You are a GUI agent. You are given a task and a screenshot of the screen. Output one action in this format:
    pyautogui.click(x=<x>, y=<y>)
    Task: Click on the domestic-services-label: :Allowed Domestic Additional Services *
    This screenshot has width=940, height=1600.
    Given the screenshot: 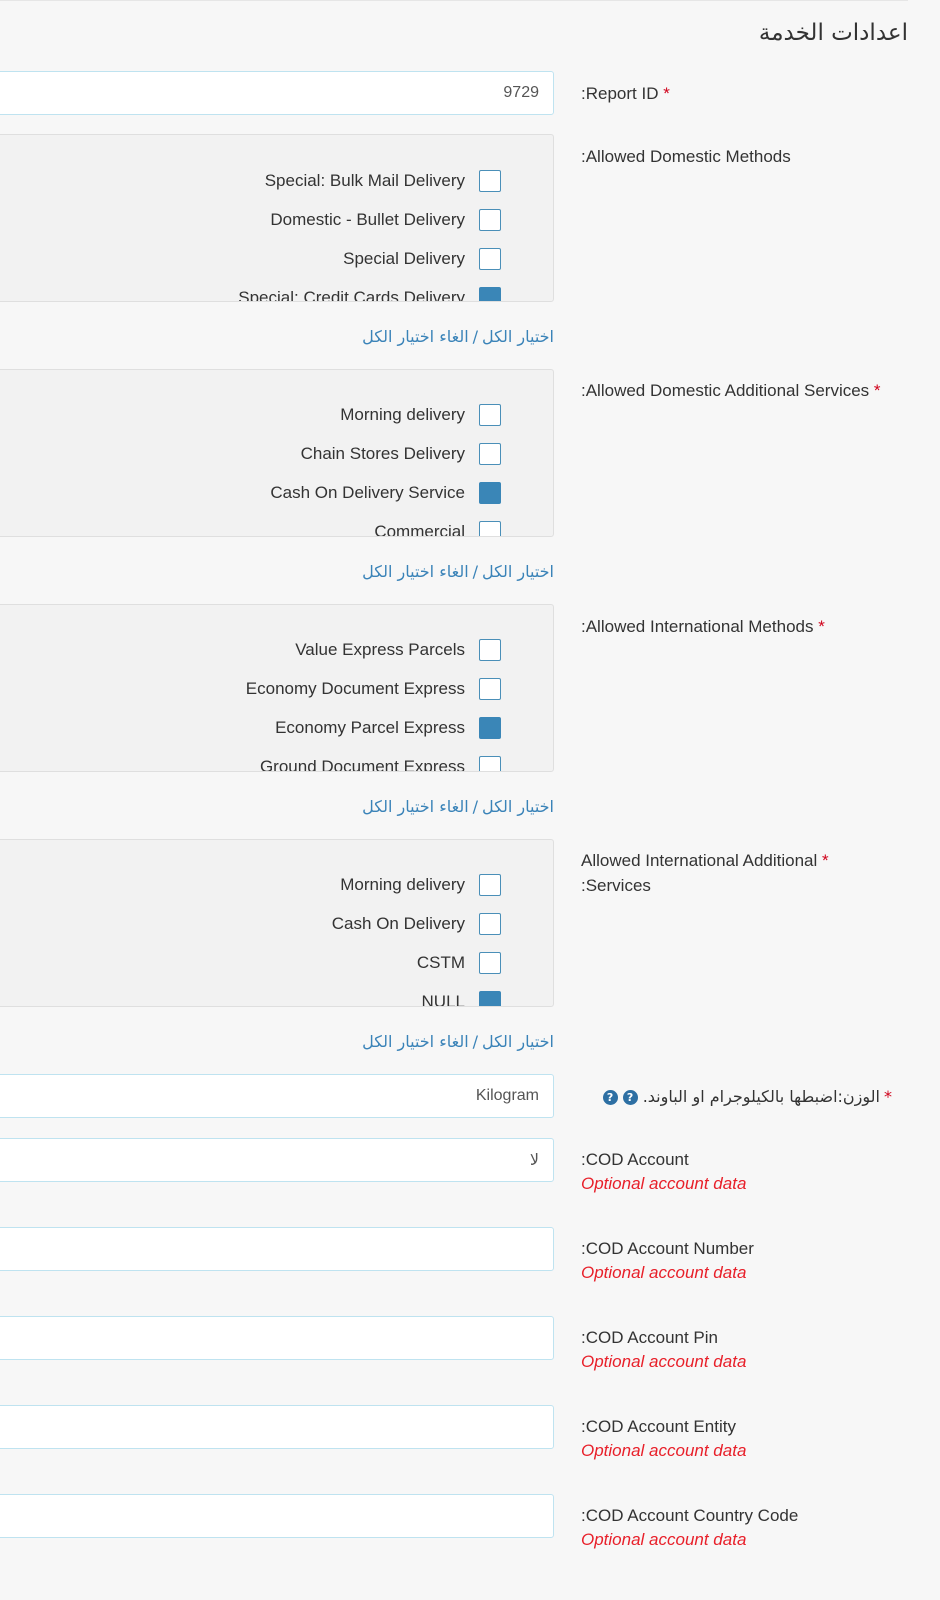 What is the action you would take?
    pyautogui.click(x=746, y=390)
    